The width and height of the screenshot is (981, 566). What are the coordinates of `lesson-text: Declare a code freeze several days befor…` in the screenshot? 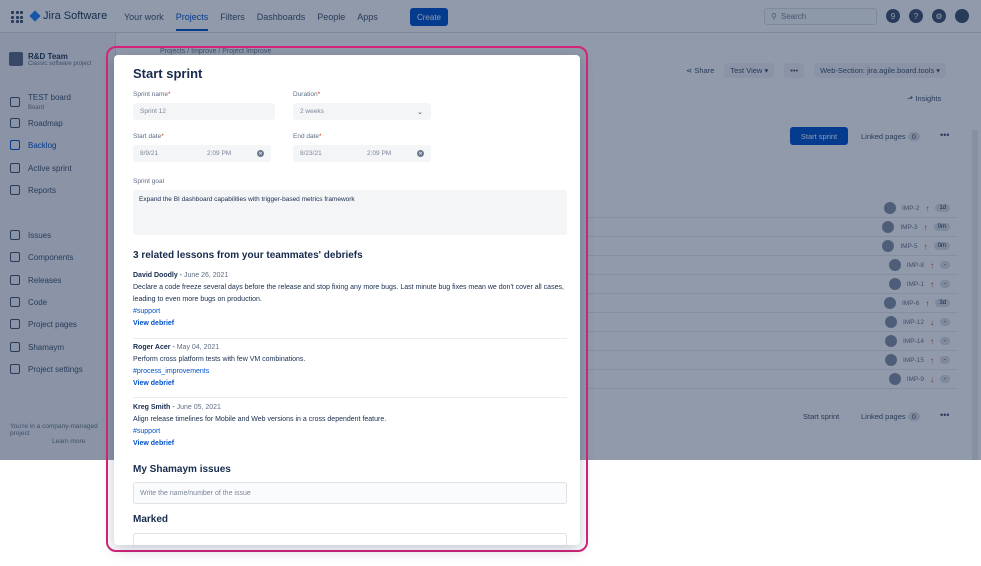 It's located at (348, 293).